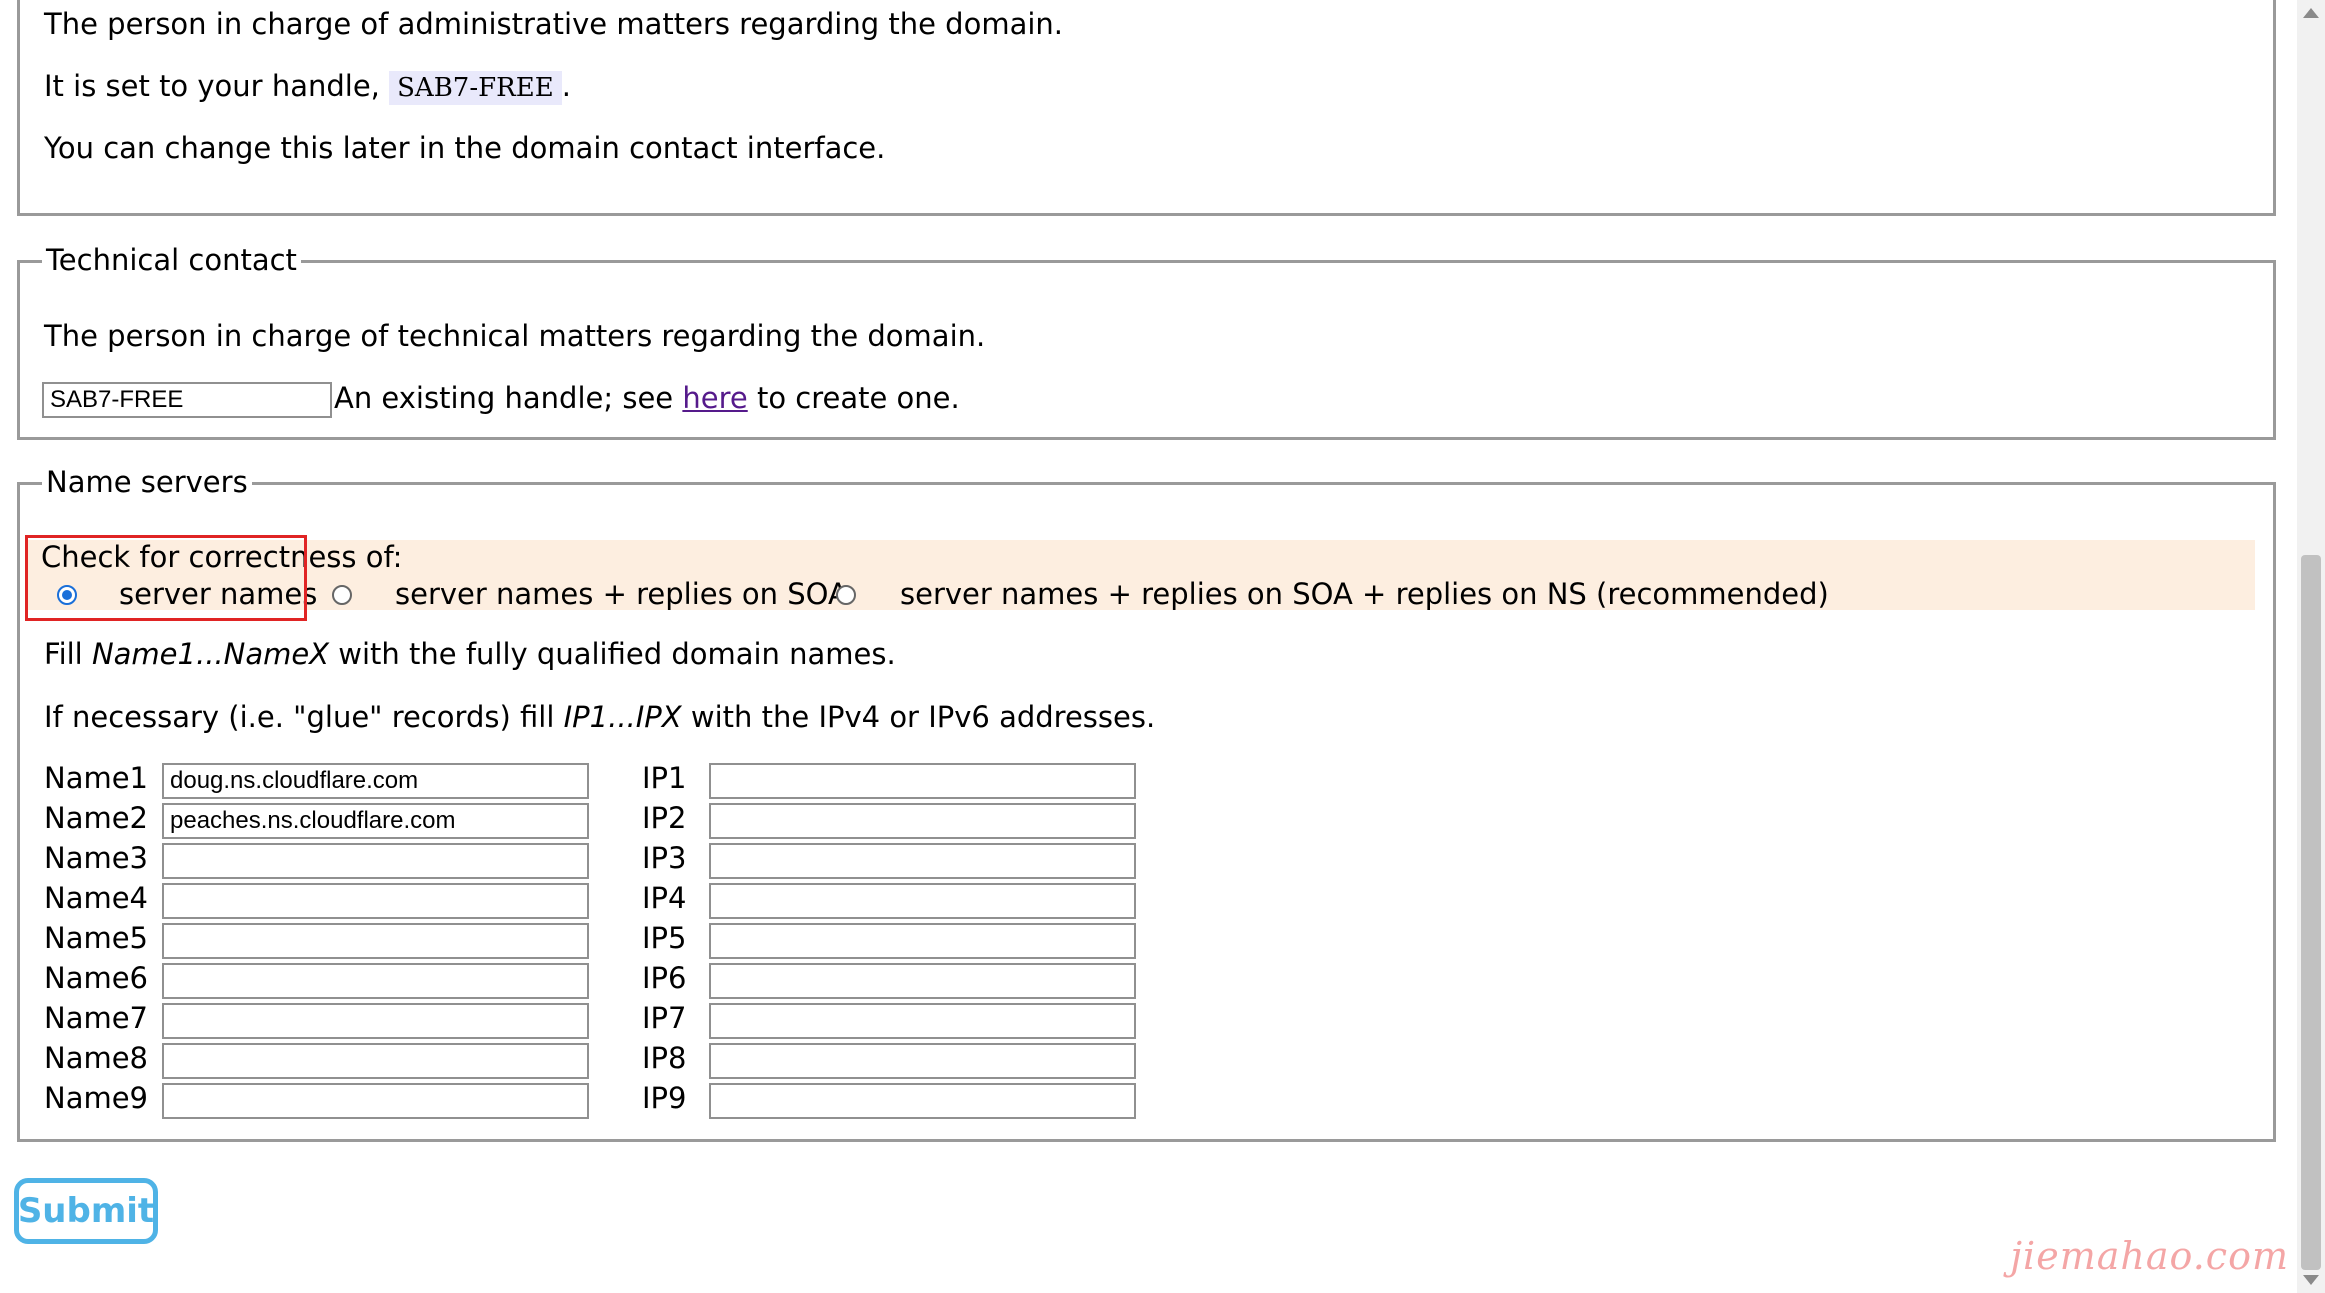 The image size is (2325, 1293). Describe the element at coordinates (2149, 1256) in the screenshot. I see `watermark: jiemahao.com` at that location.